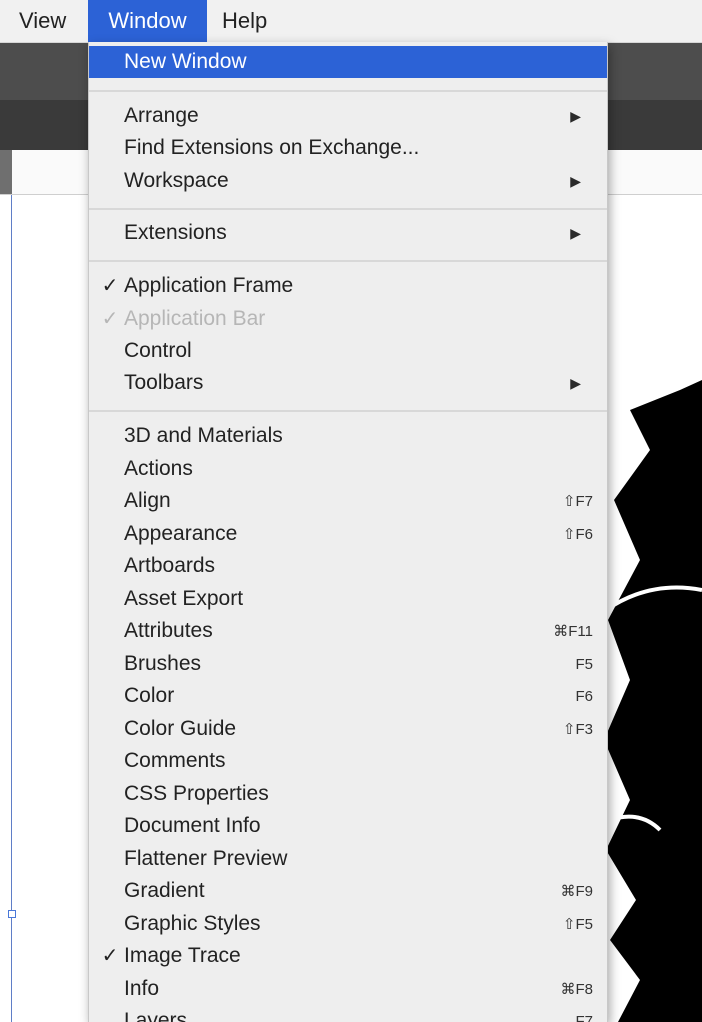 This screenshot has height=1022, width=702. What do you see at coordinates (584, 1017) in the screenshot?
I see `menu-item-shortcut: F7` at bounding box center [584, 1017].